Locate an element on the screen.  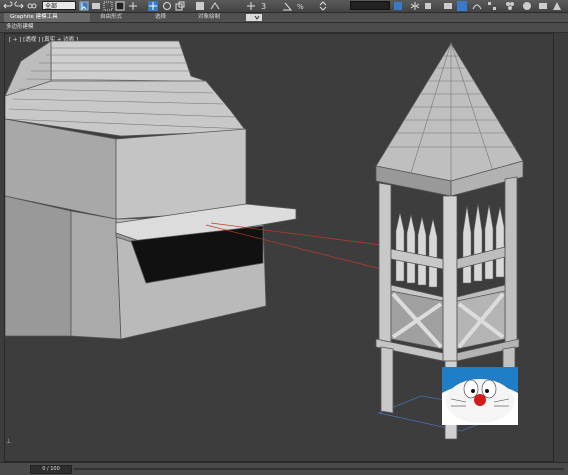
pivot-icon is located at coordinates (200, 6).